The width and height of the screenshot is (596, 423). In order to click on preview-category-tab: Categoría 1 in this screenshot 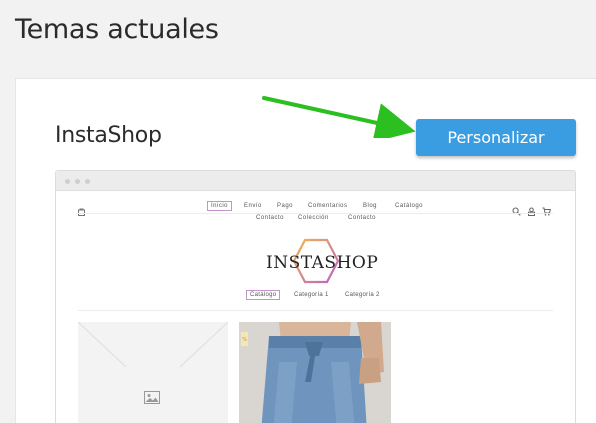, I will do `click(311, 295)`.